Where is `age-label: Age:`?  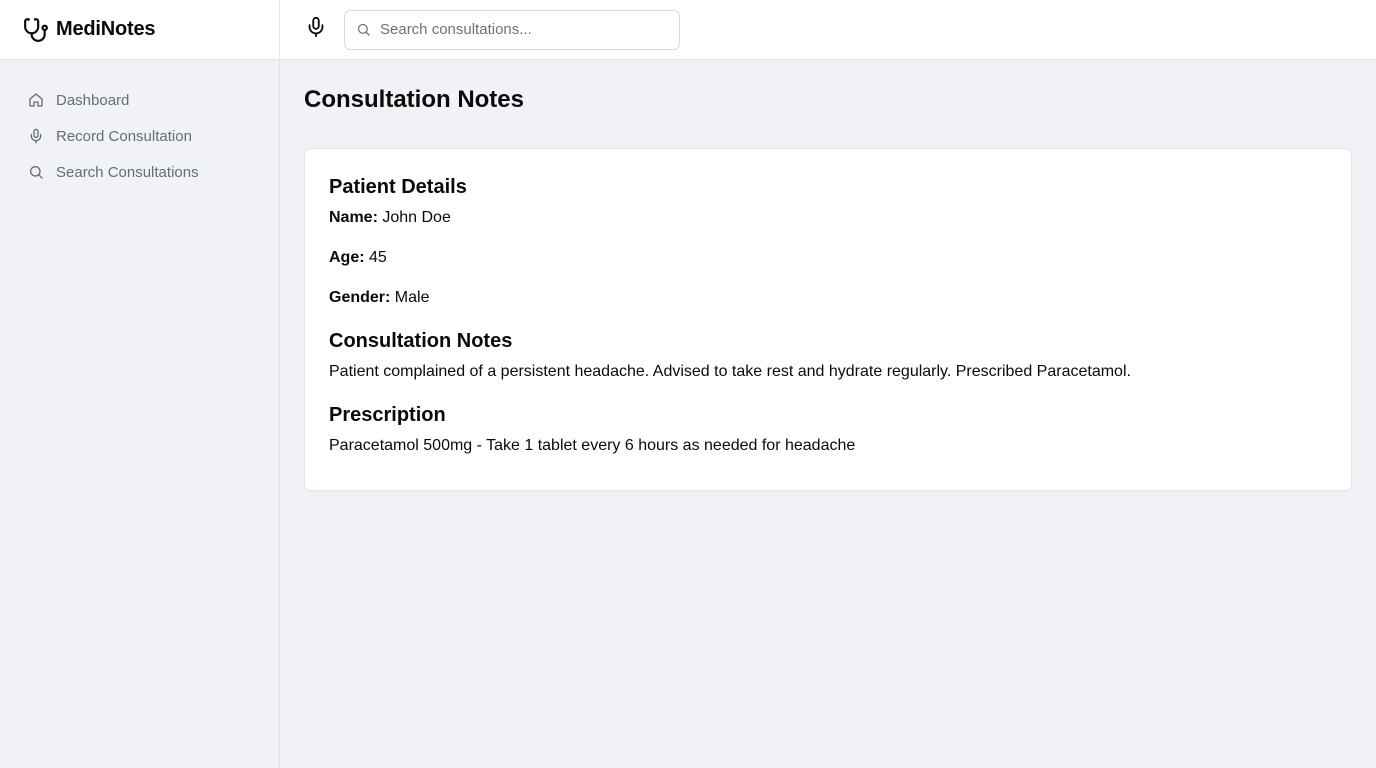 age-label: Age: is located at coordinates (347, 257).